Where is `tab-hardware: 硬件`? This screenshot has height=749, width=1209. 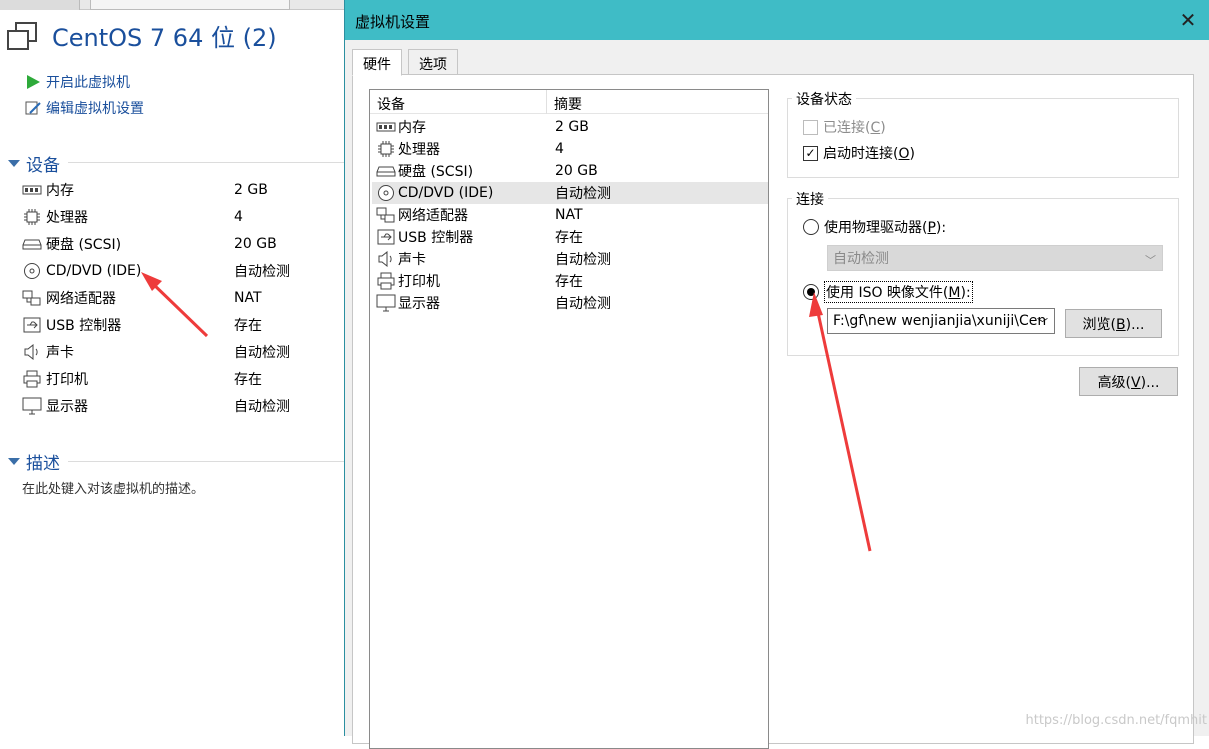
tab-hardware: 硬件 is located at coordinates (377, 62).